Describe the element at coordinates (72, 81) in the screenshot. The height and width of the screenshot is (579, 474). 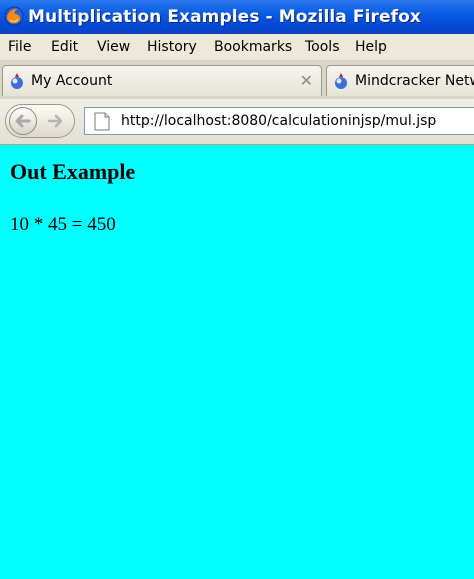
I see `tab-label: My Account` at that location.